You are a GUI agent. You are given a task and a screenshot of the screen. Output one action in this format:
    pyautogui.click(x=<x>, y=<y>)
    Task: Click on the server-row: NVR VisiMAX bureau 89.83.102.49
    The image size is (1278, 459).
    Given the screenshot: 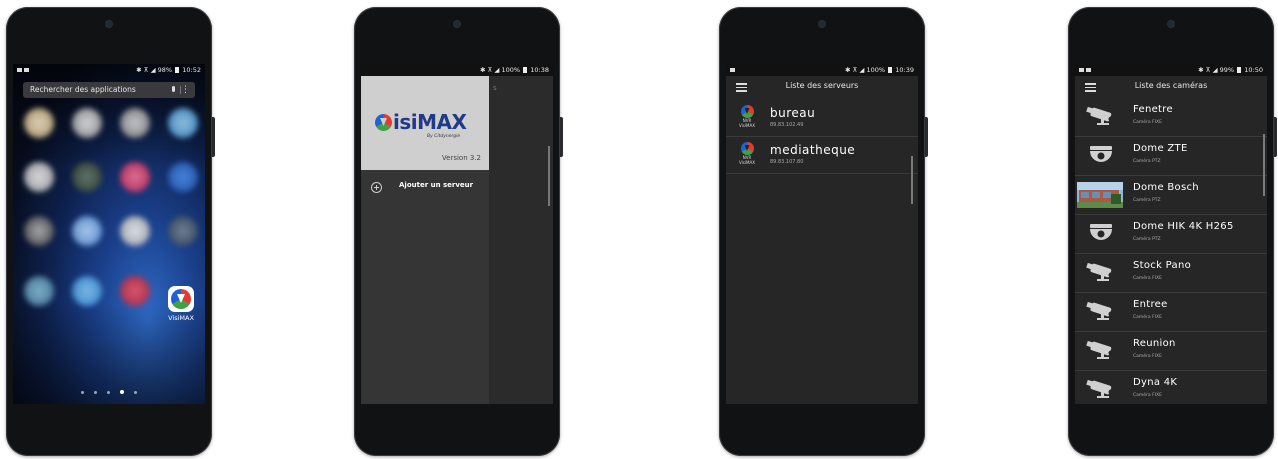 What is the action you would take?
    pyautogui.click(x=822, y=118)
    